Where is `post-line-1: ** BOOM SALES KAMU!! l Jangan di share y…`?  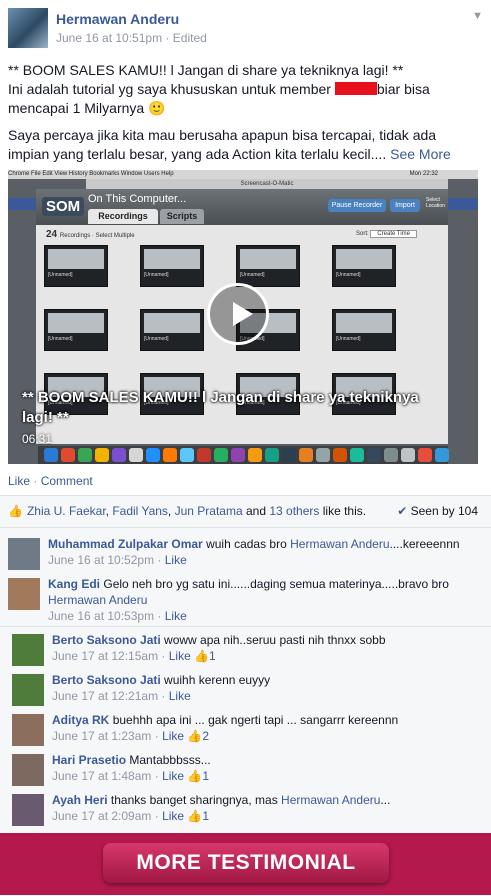 post-line-1: ** BOOM SALES KAMU!! l Jangan di share y… is located at coordinates (206, 70).